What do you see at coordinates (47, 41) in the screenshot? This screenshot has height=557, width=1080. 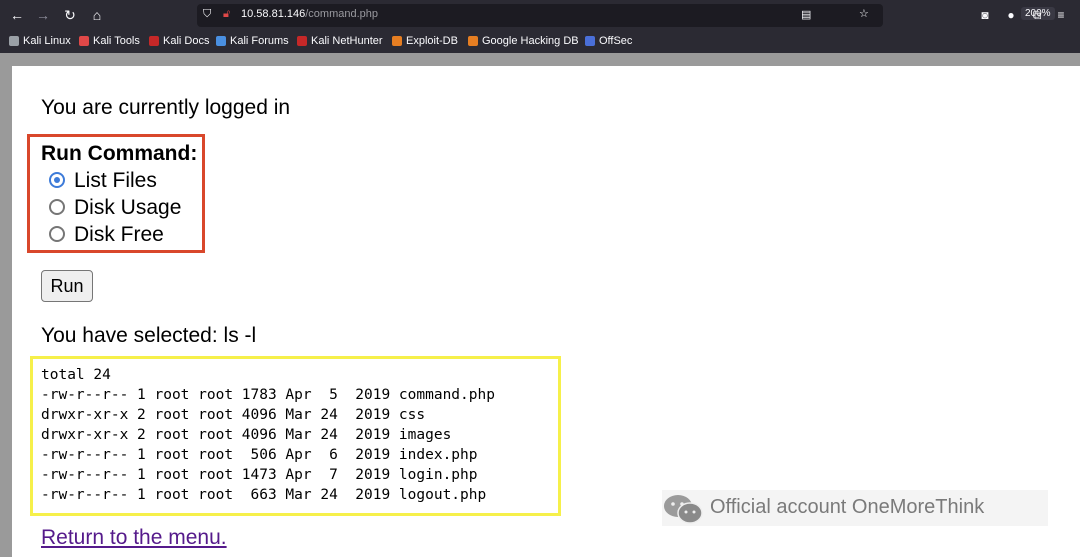 I see `bookmark-label: Kali Linux` at bounding box center [47, 41].